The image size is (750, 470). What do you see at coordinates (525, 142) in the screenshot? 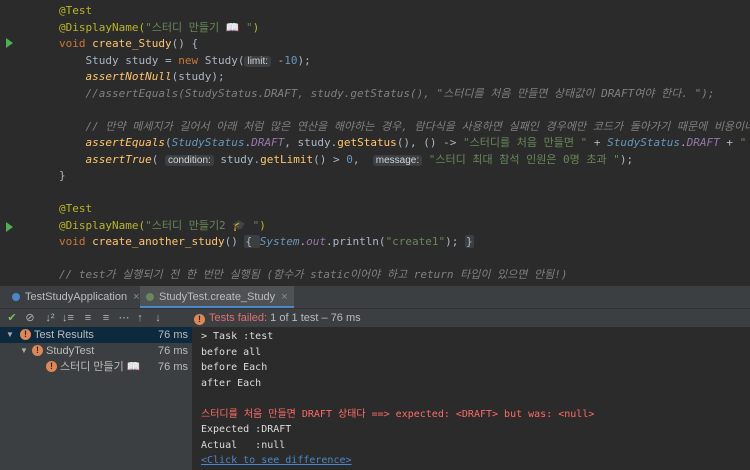
I see `code-token: "스터디를 처음 만들면 "` at bounding box center [525, 142].